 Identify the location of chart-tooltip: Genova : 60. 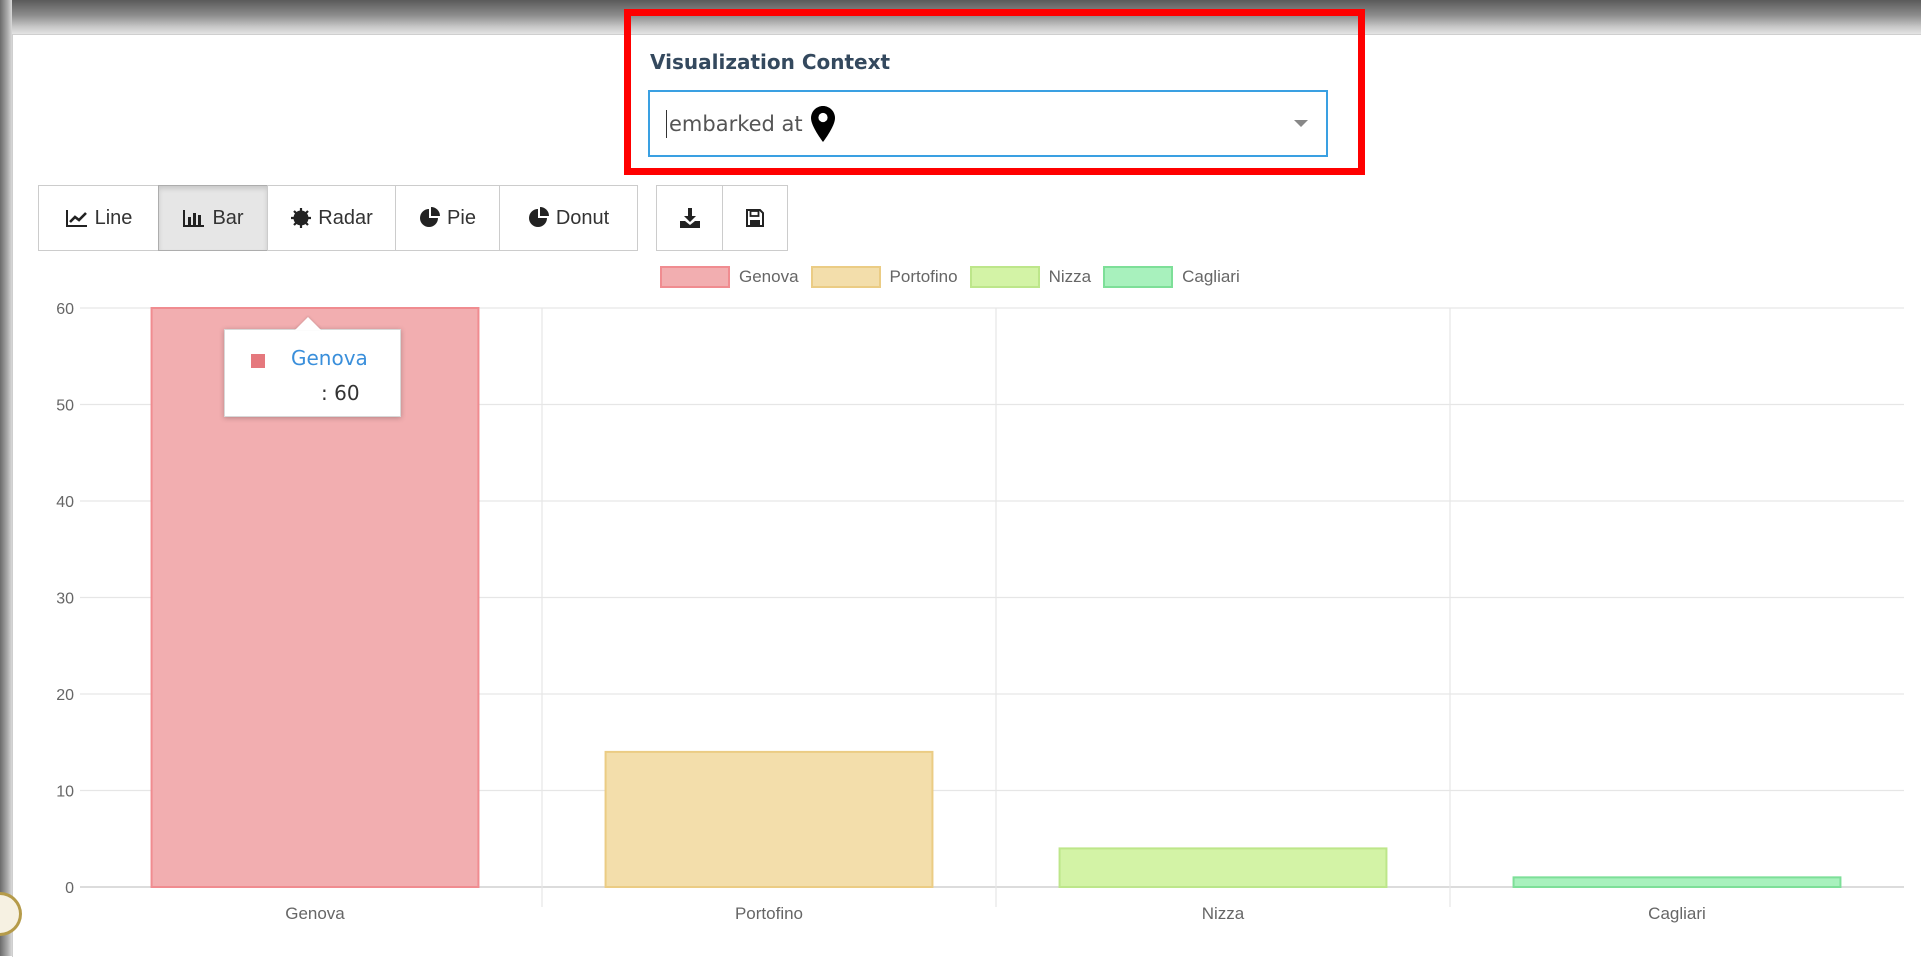
(312, 373).